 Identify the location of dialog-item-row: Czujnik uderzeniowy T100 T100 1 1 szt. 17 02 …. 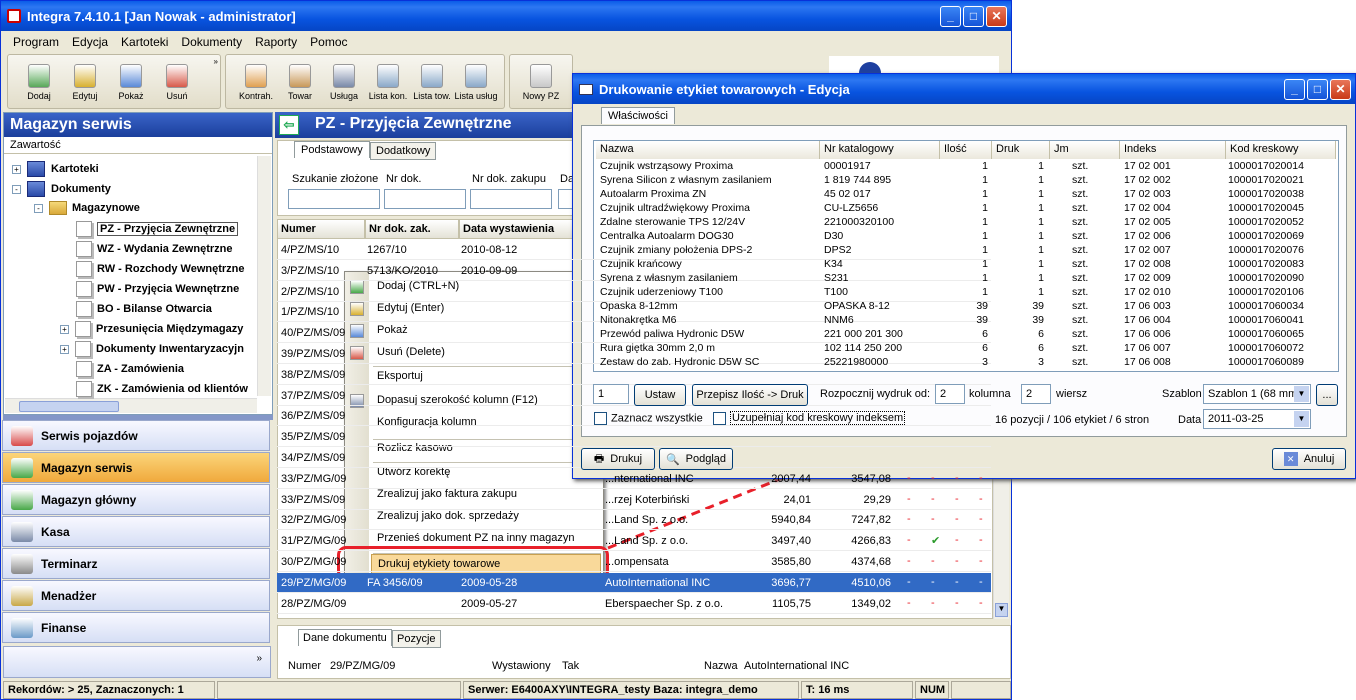
(966, 293).